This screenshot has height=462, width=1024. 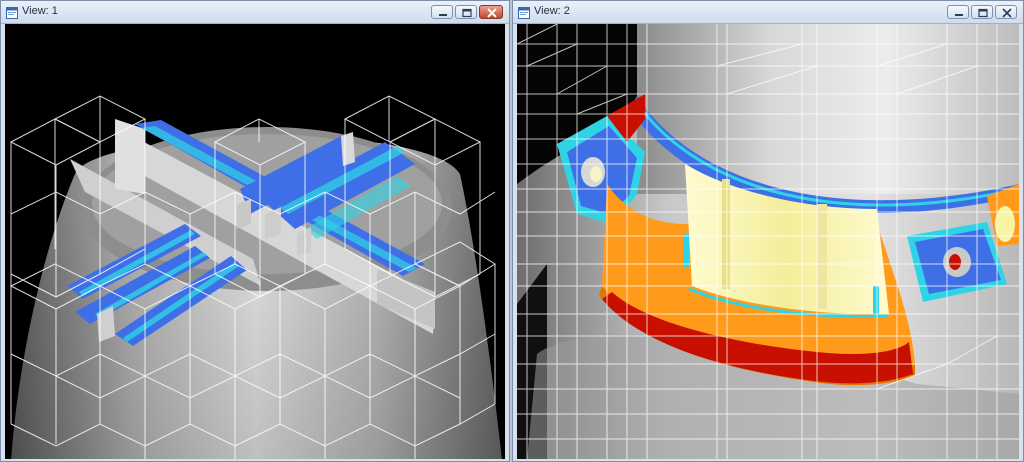 I want to click on view-1-title: View: 1, so click(x=40, y=11).